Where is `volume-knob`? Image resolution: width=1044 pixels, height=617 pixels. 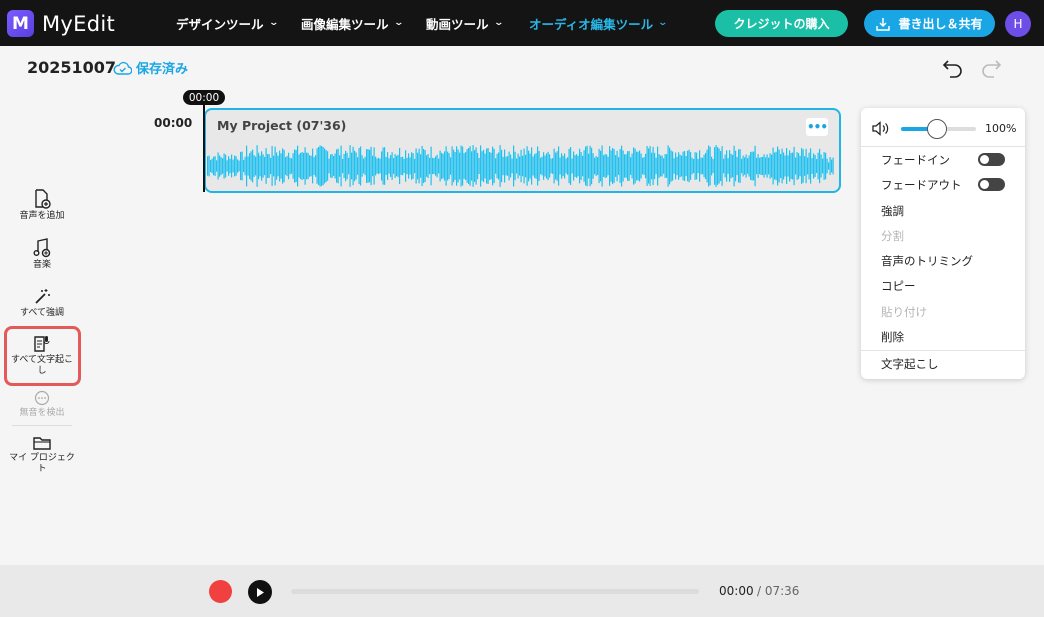
volume-knob is located at coordinates (937, 129).